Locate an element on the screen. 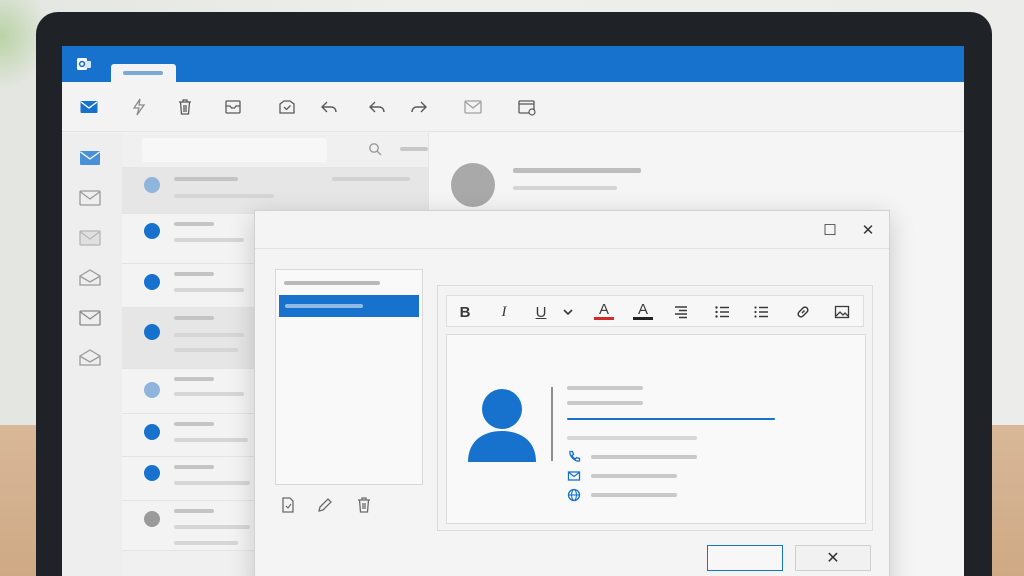  inbox-icon is located at coordinates (90, 159).